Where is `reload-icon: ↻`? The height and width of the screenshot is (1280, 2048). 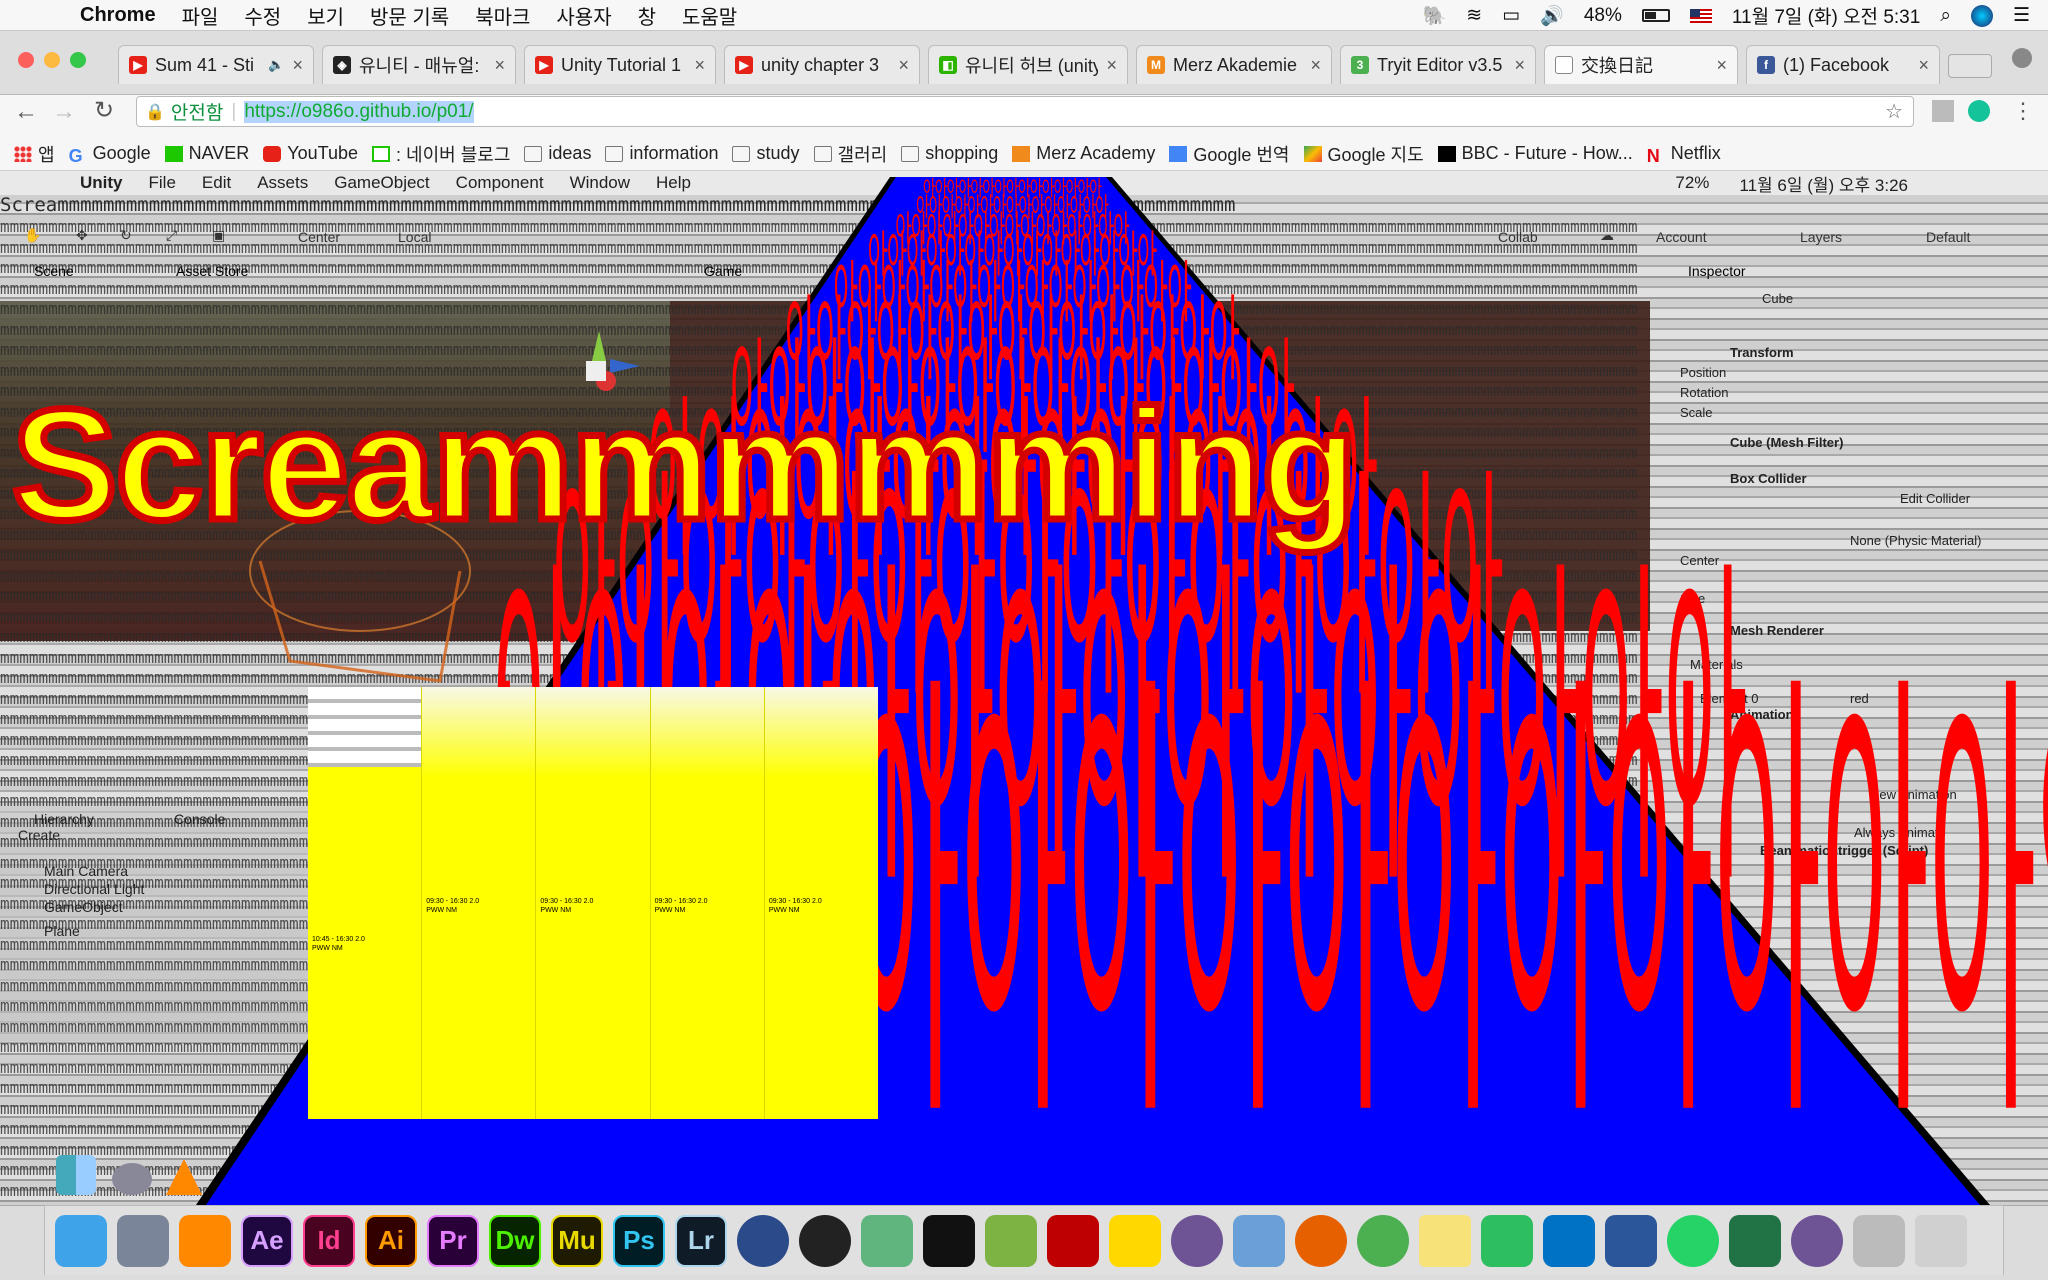
reload-icon: ↻ is located at coordinates (104, 110).